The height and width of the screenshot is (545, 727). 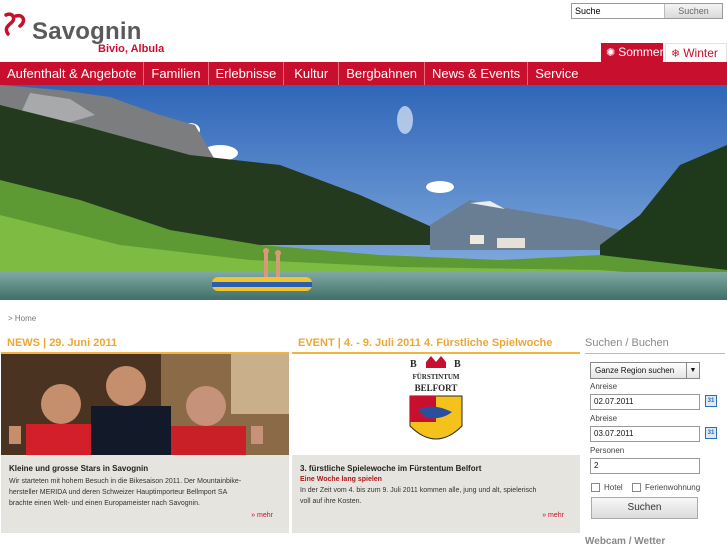 What do you see at coordinates (676, 54) in the screenshot?
I see `snowflake-icon: ❄` at bounding box center [676, 54].